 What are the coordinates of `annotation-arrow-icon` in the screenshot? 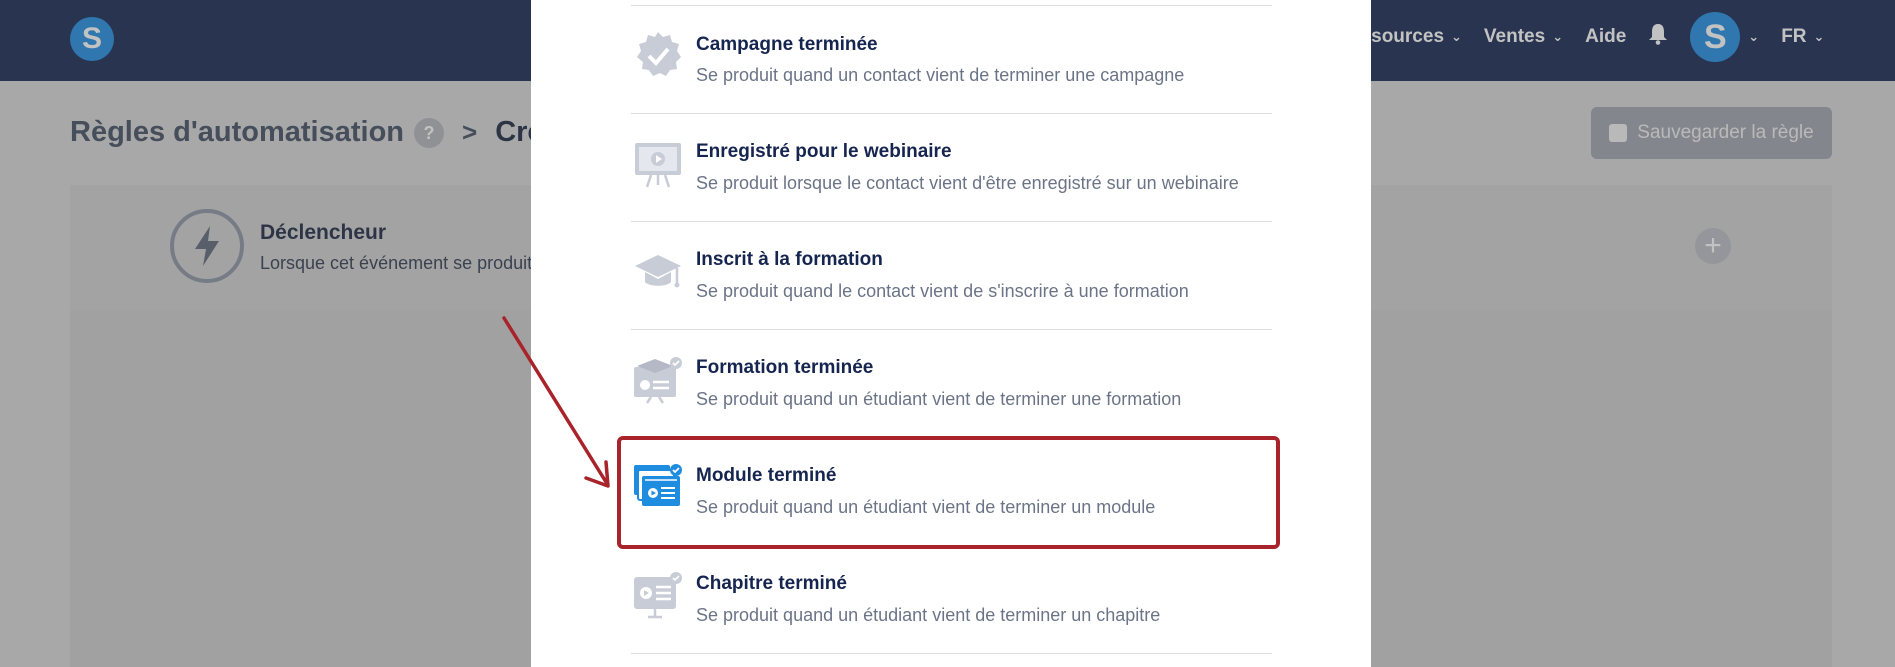 It's located at (556, 402).